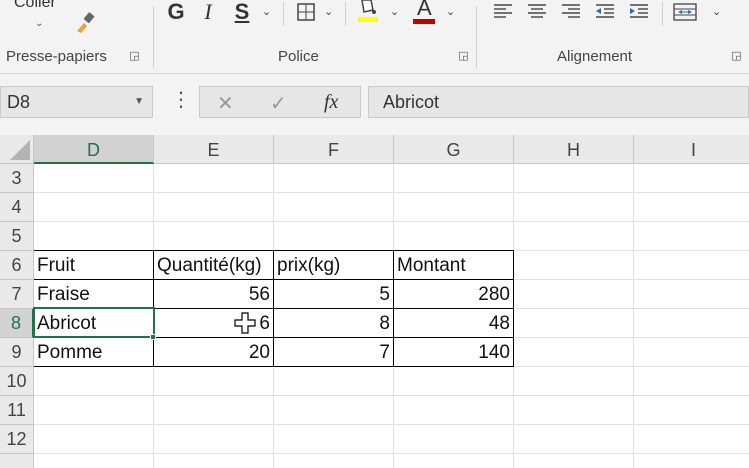 This screenshot has height=468, width=749. What do you see at coordinates (94, 322) in the screenshot?
I see `active-cell-selection` at bounding box center [94, 322].